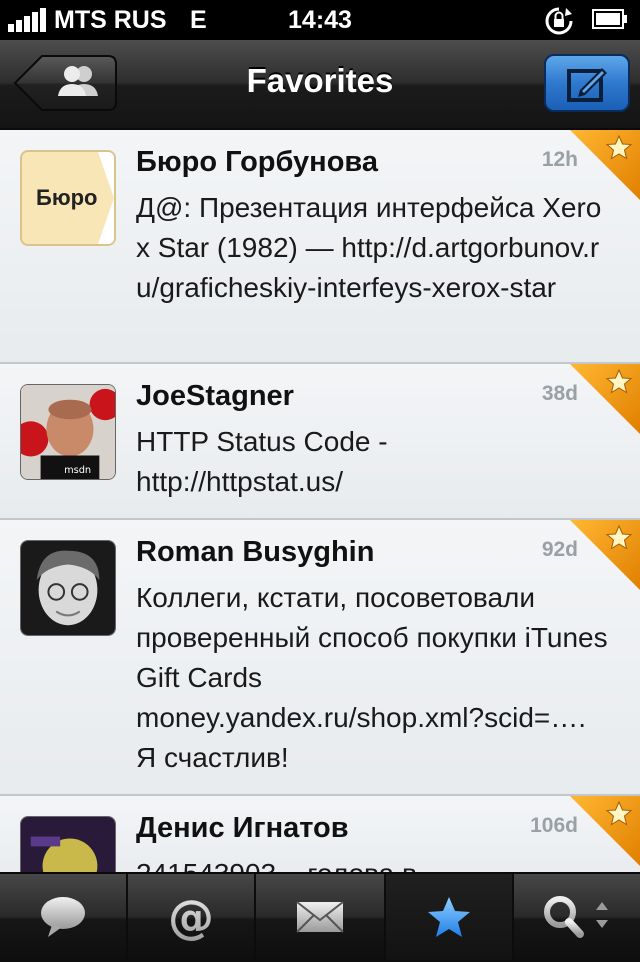  I want to click on avatar: Бюро, so click(68, 198).